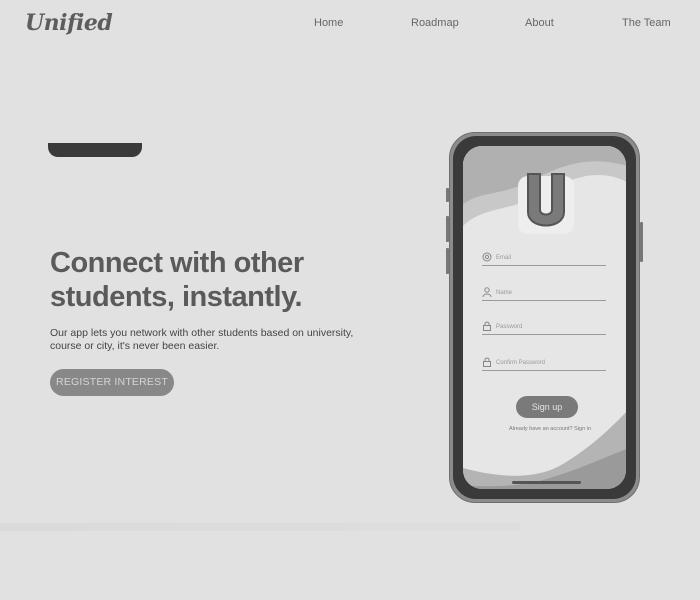  I want to click on phone-notch, so click(95, 150).